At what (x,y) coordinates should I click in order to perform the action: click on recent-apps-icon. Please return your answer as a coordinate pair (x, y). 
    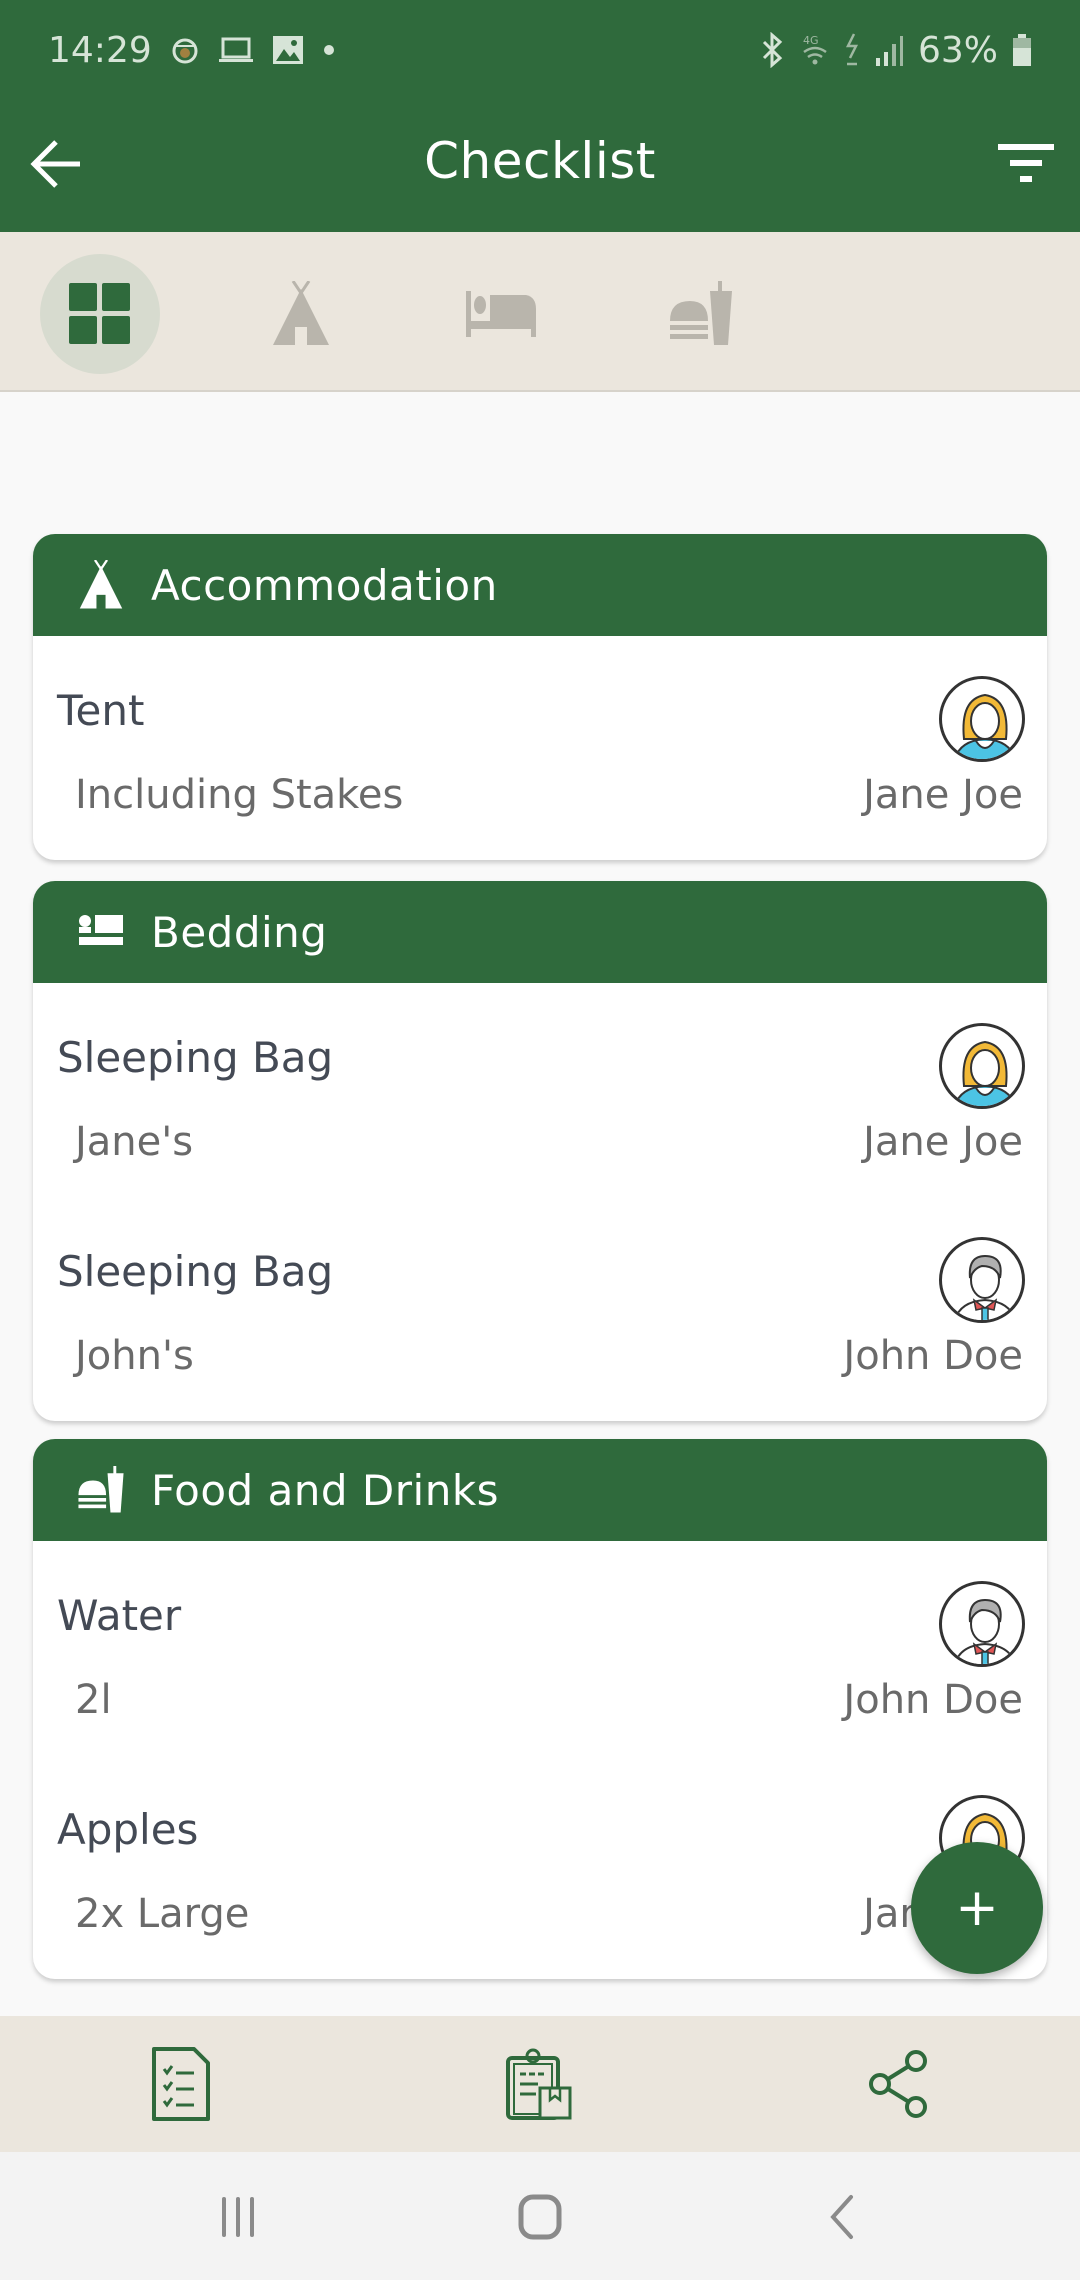
    Looking at the image, I should click on (238, 2217).